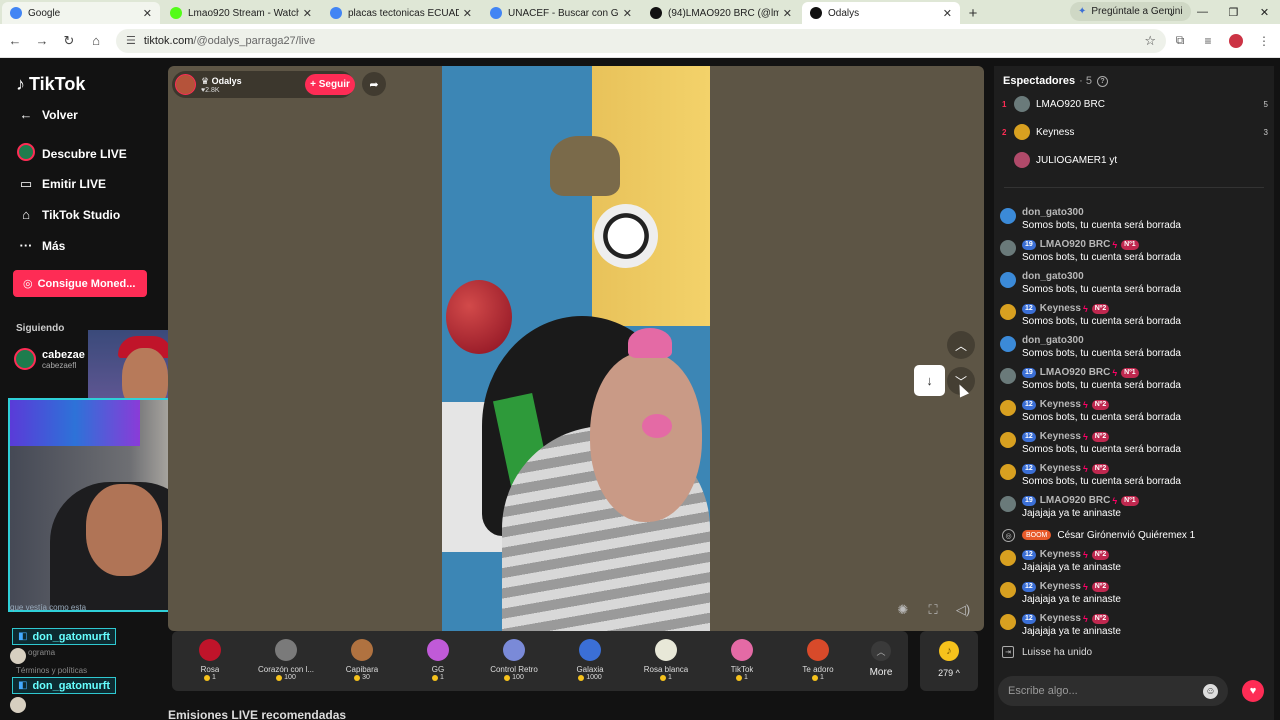 The height and width of the screenshot is (720, 1280). Describe the element at coordinates (362, 661) in the screenshot. I see `gift-item: Capibara 30` at that location.